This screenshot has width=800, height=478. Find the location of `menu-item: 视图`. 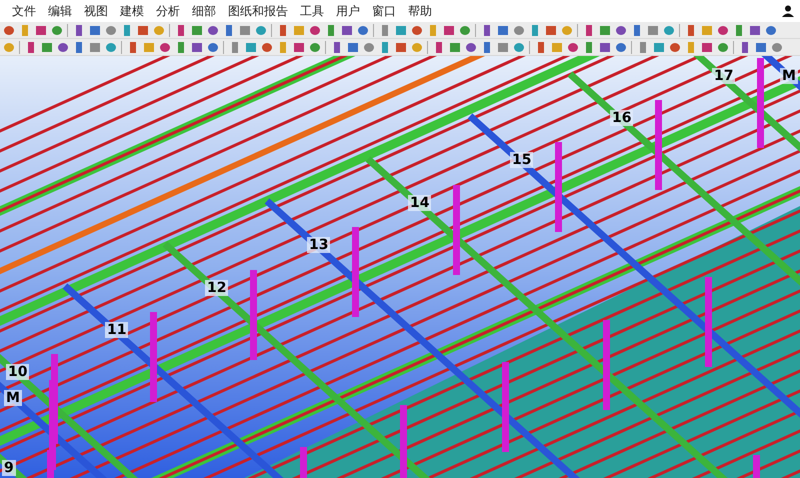

menu-item: 视图 is located at coordinates (96, 11).